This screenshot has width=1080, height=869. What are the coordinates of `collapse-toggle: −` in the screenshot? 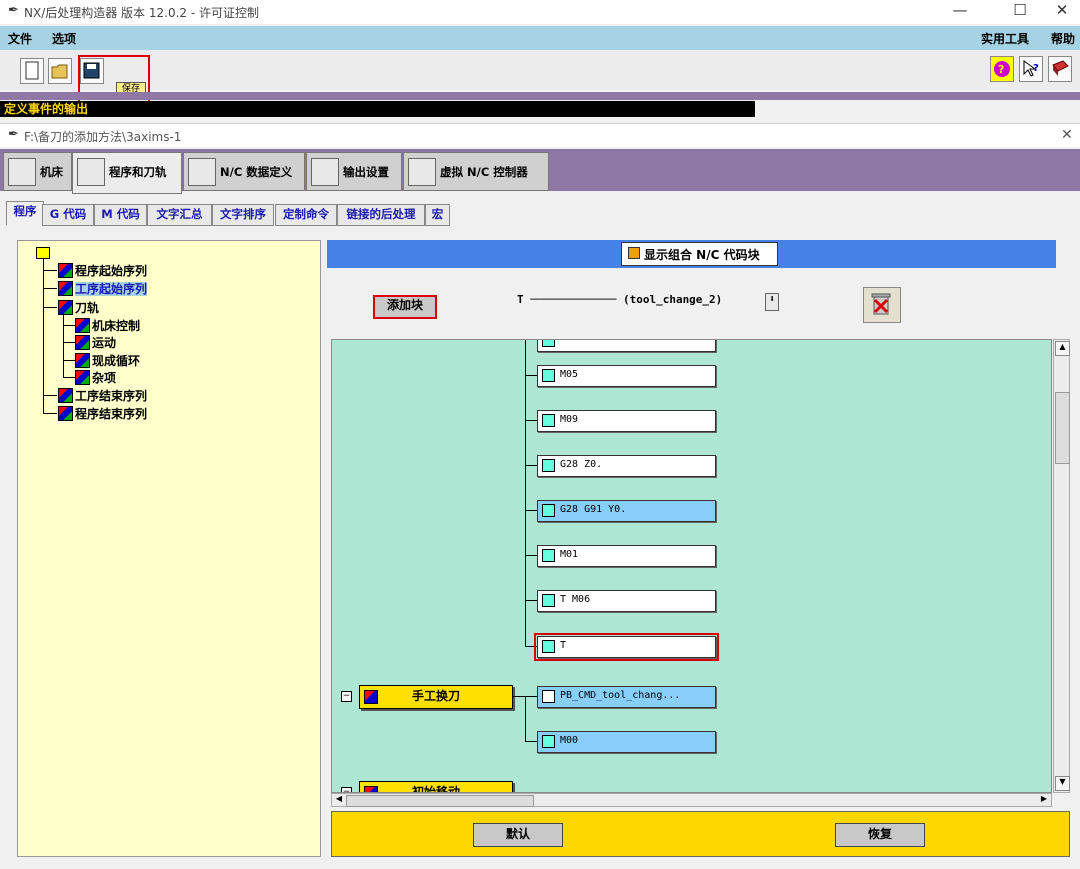 It's located at (346, 696).